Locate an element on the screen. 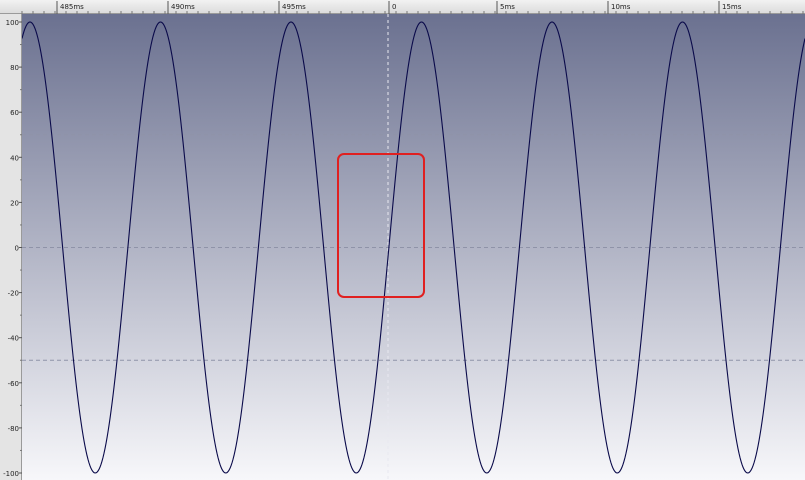 The height and width of the screenshot is (480, 805). amplitude-ruler-svg: 100 80 60 40 20 0 -20 -40 -60 -80 -100 is located at coordinates (12, 248).